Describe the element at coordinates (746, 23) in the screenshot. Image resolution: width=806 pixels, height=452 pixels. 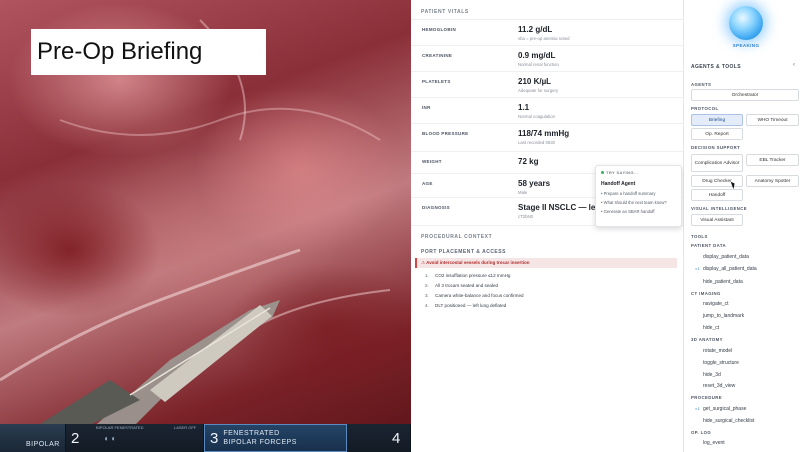
I see `voice-orb-icon` at that location.